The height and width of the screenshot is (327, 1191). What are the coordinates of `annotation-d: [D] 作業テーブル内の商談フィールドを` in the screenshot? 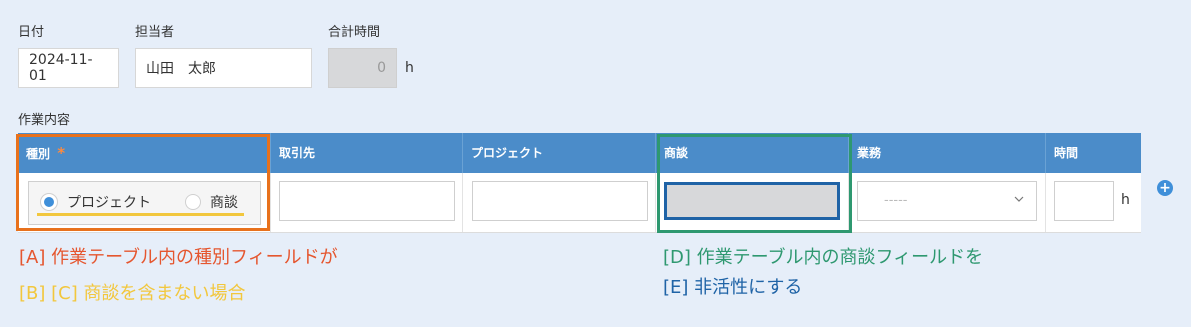 It's located at (823, 257).